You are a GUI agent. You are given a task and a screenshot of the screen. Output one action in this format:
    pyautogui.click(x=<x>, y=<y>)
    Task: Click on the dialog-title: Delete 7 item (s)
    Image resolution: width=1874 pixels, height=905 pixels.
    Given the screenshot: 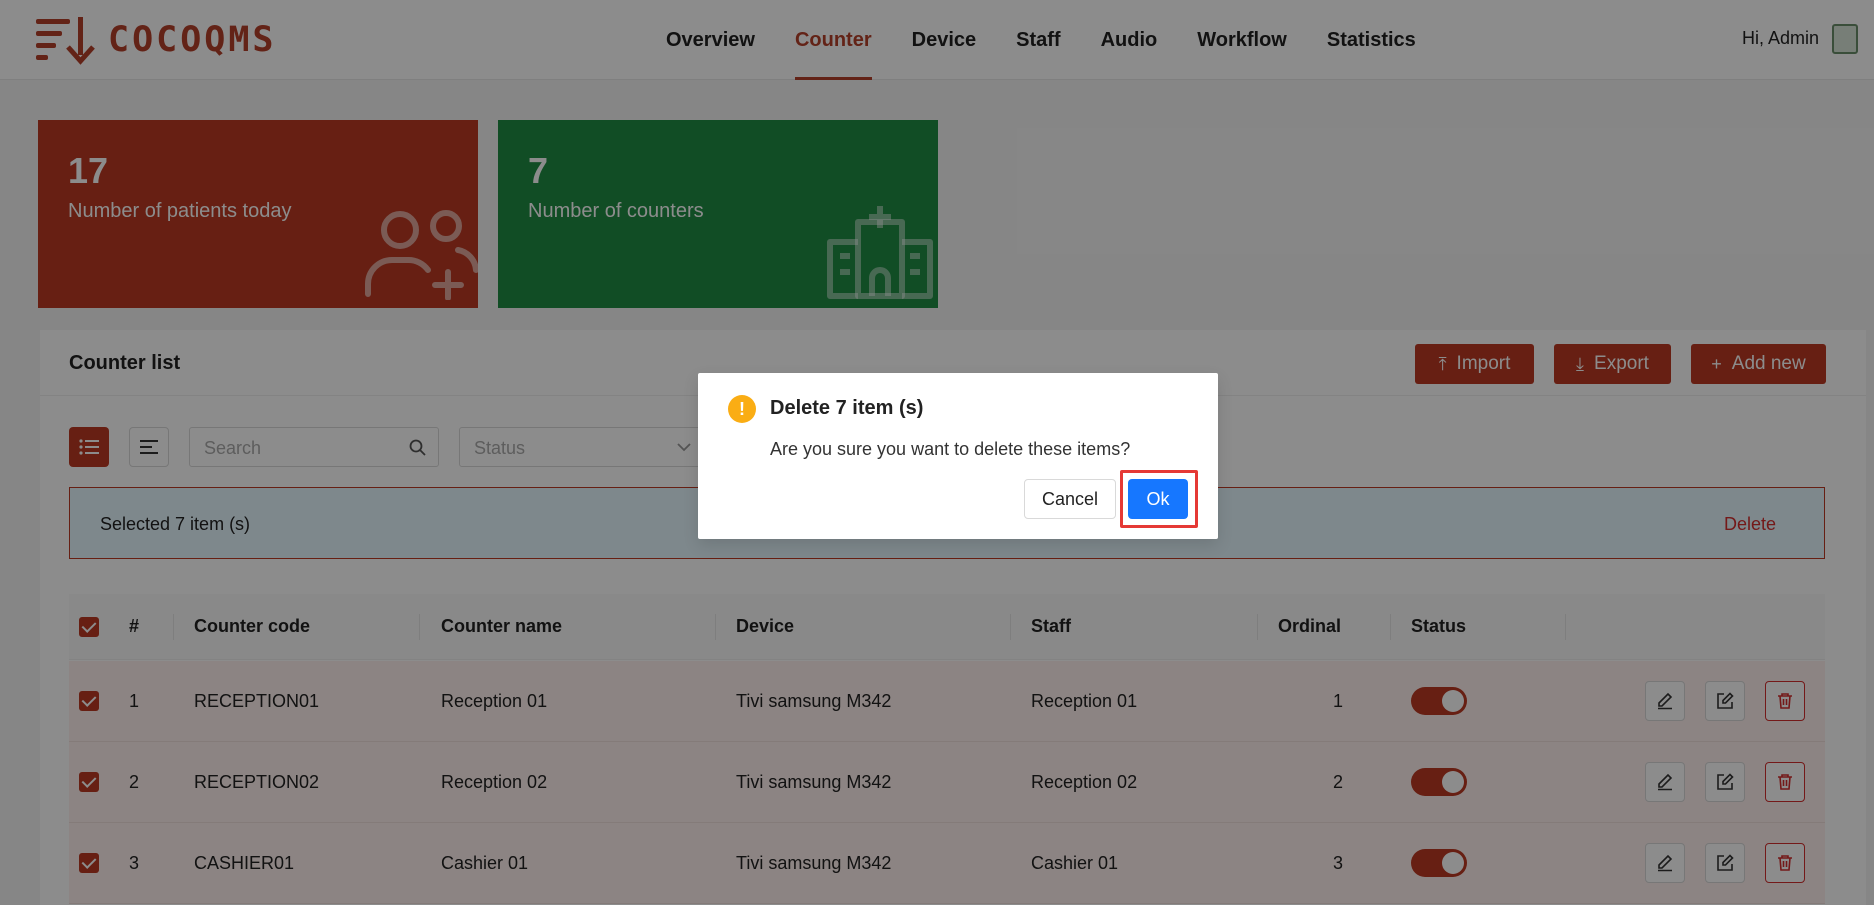 What is the action you would take?
    pyautogui.click(x=847, y=408)
    